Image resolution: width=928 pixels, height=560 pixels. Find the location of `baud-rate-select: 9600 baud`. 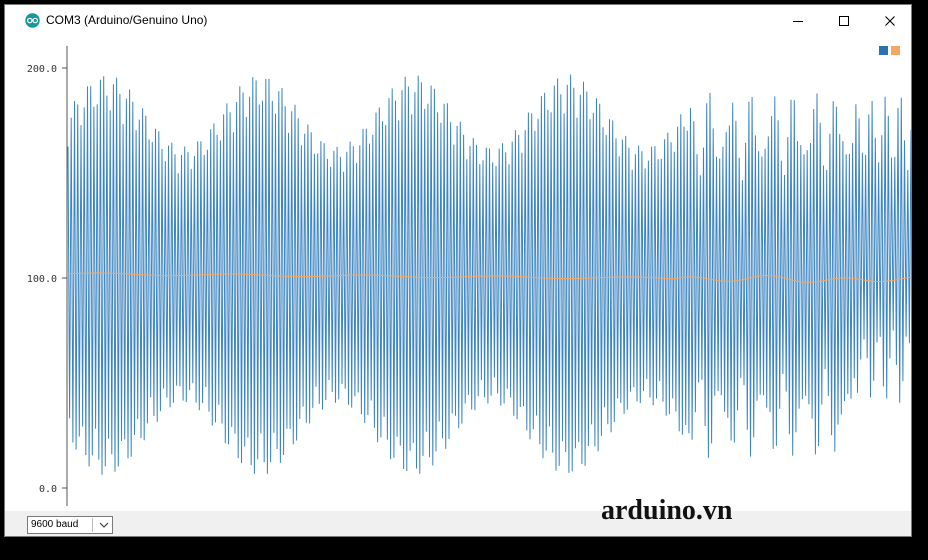

baud-rate-select: 9600 baud is located at coordinates (70, 525).